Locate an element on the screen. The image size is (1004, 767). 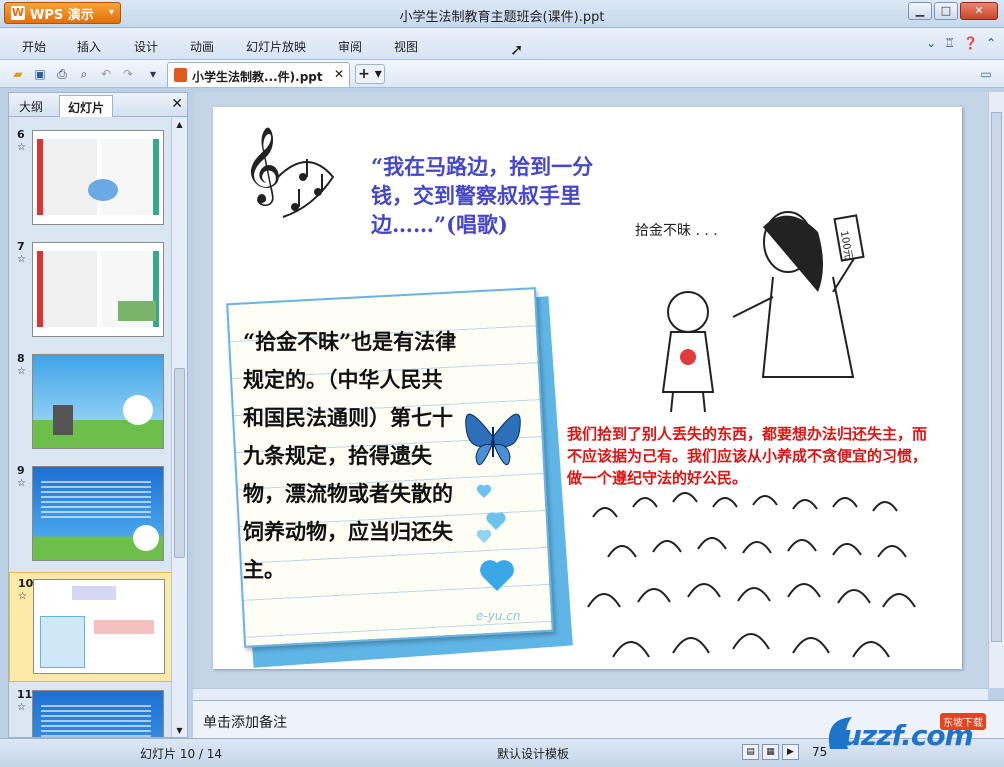
close-panel-icon: ✕ is located at coordinates (177, 104).